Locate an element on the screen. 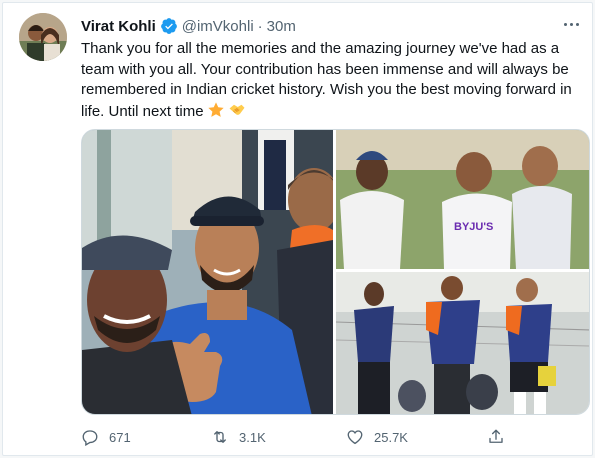  like-button: 25.7K is located at coordinates (377, 437).